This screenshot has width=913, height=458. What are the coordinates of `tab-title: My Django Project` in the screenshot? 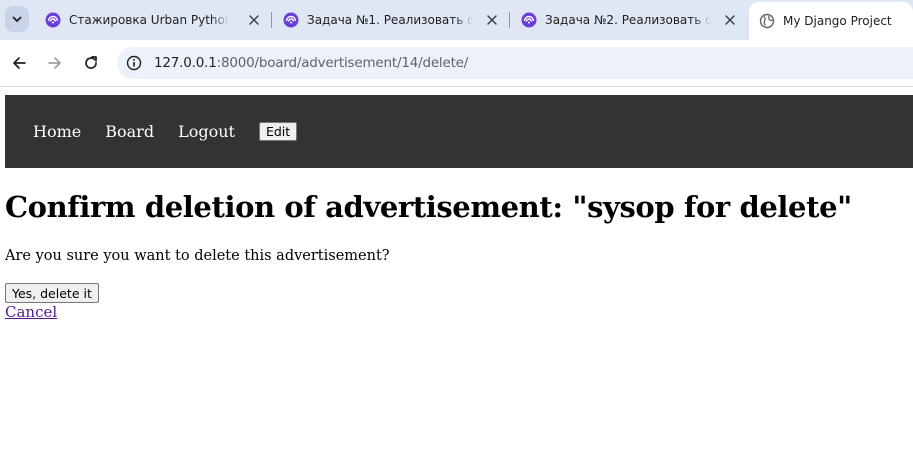 It's located at (837, 21).